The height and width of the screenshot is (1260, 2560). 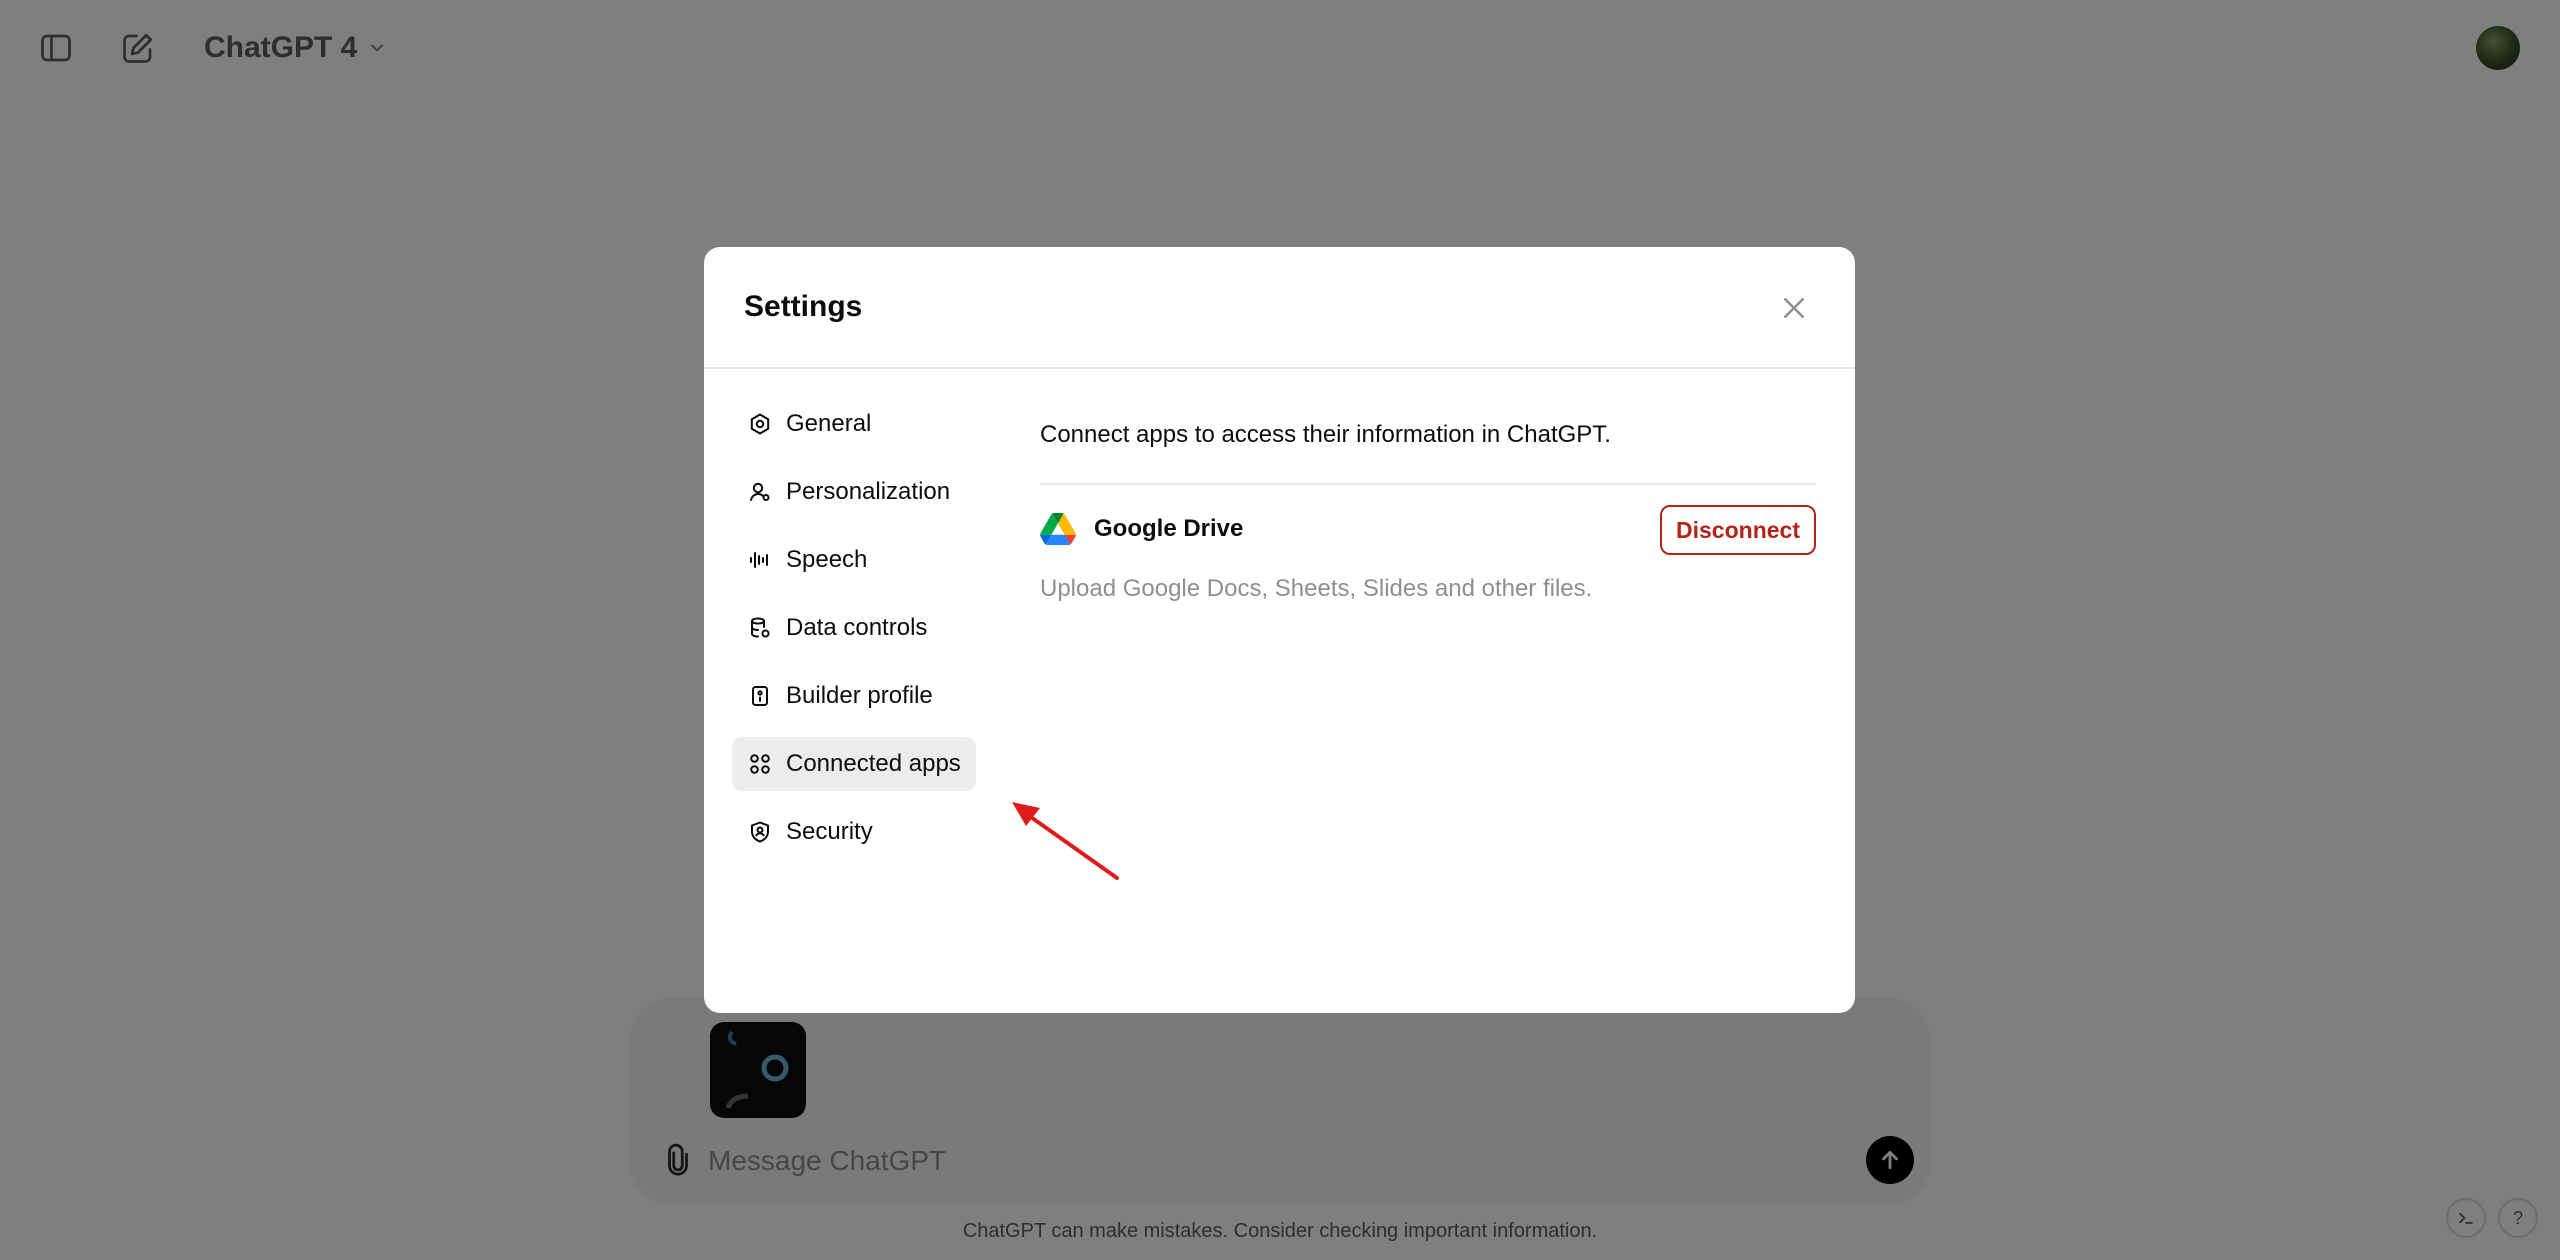 I want to click on nav-item-label: Security, so click(x=829, y=831).